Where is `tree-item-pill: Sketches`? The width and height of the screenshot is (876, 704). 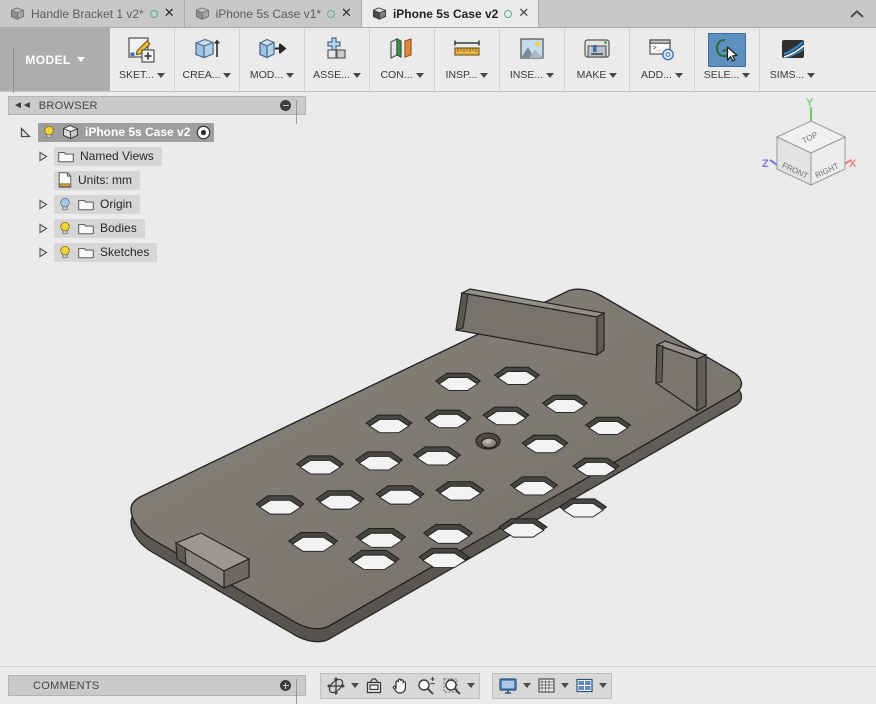
tree-item-pill: Sketches is located at coordinates (106, 252).